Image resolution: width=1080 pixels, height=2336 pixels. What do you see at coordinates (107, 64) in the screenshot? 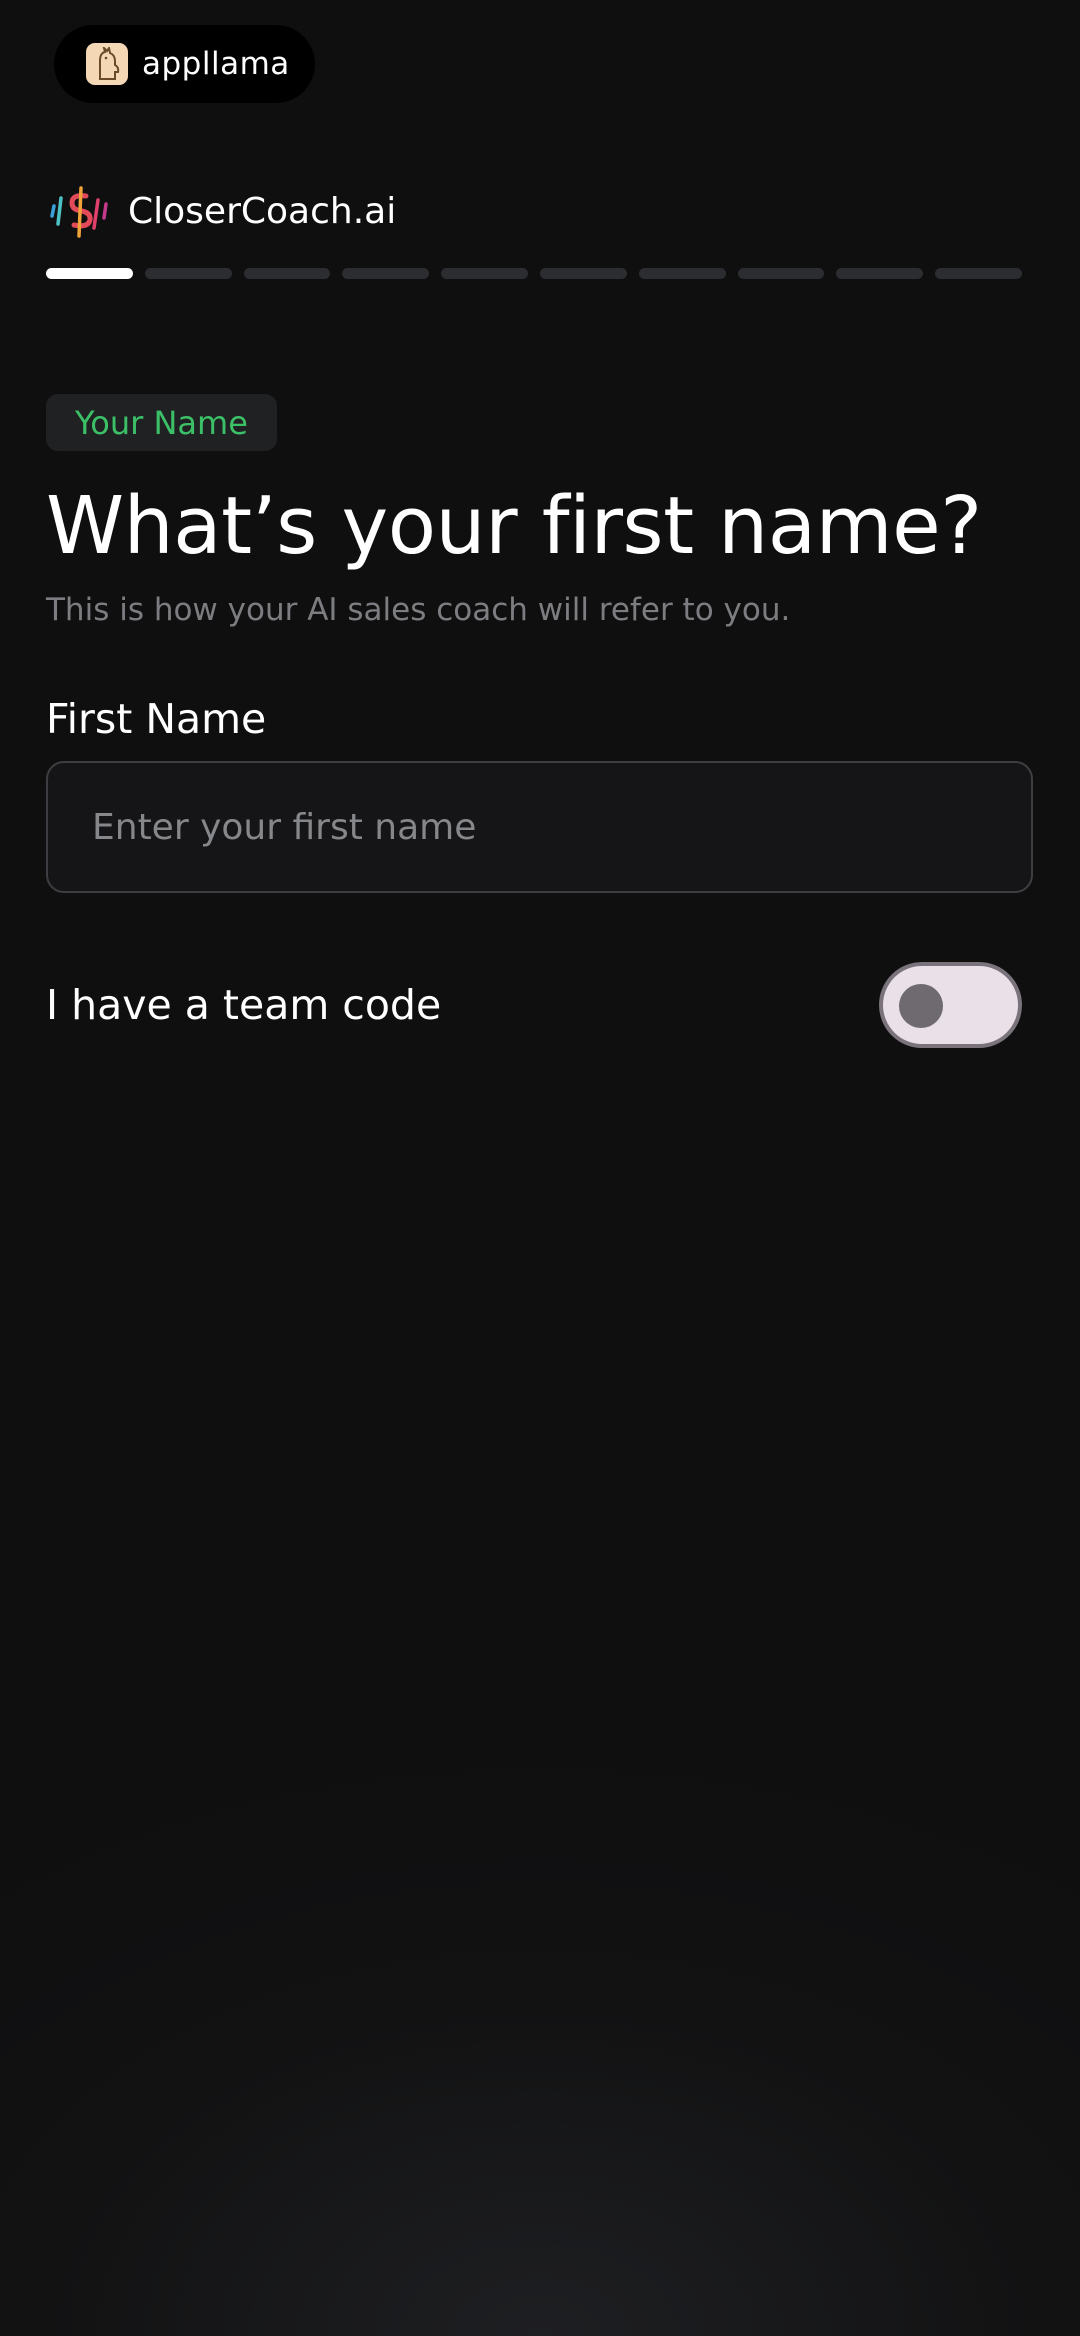
I see `llama-icon` at bounding box center [107, 64].